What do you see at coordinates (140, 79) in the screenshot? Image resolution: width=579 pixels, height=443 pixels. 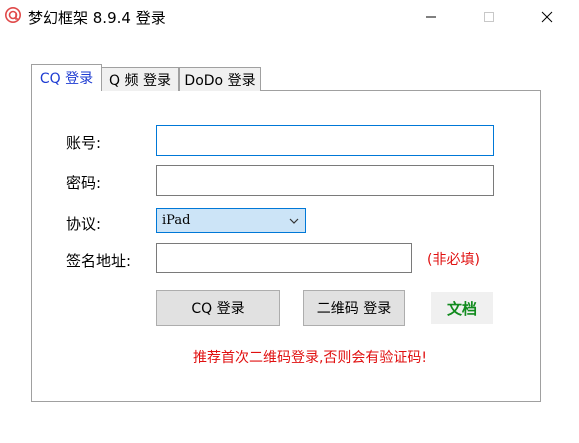 I see `tab-qchannel-login: Q 频 登录` at bounding box center [140, 79].